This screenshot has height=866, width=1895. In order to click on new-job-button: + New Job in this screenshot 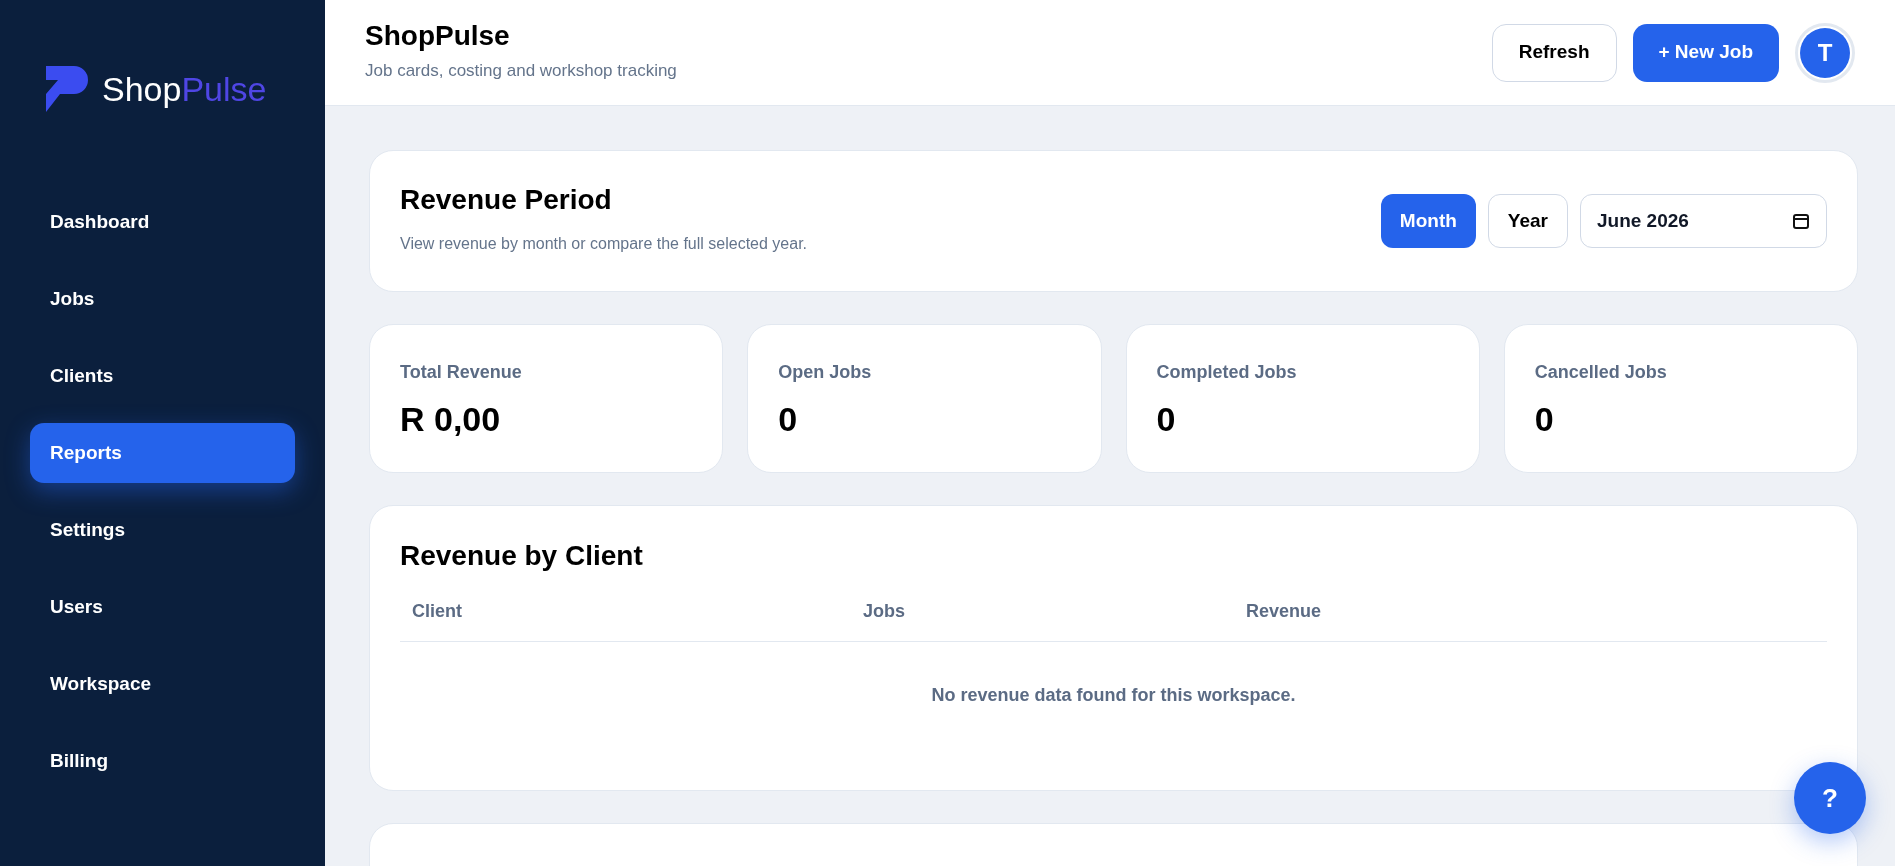, I will do `click(1705, 52)`.